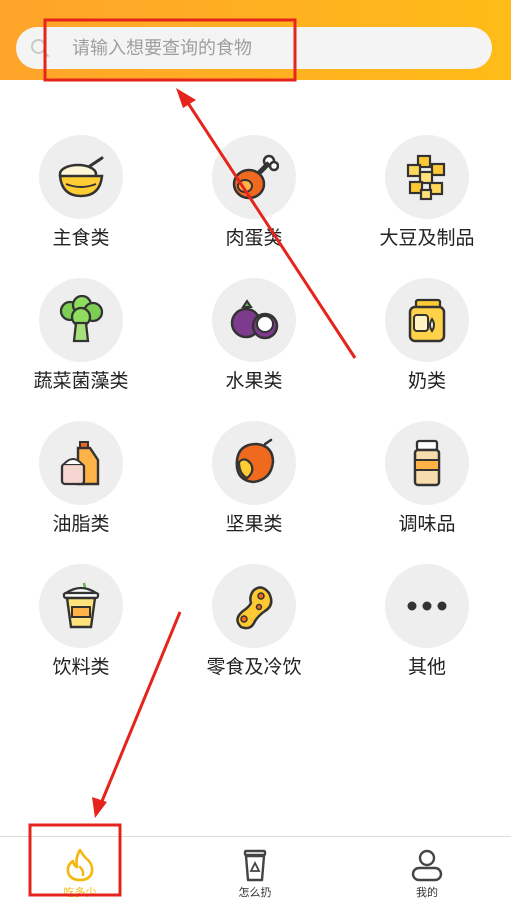  Describe the element at coordinates (254, 381) in the screenshot. I see `category-label: 水果类` at that location.